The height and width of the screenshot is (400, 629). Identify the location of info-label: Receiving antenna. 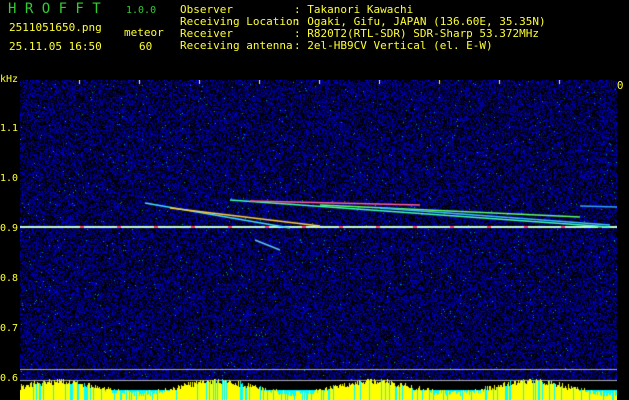
(236, 45).